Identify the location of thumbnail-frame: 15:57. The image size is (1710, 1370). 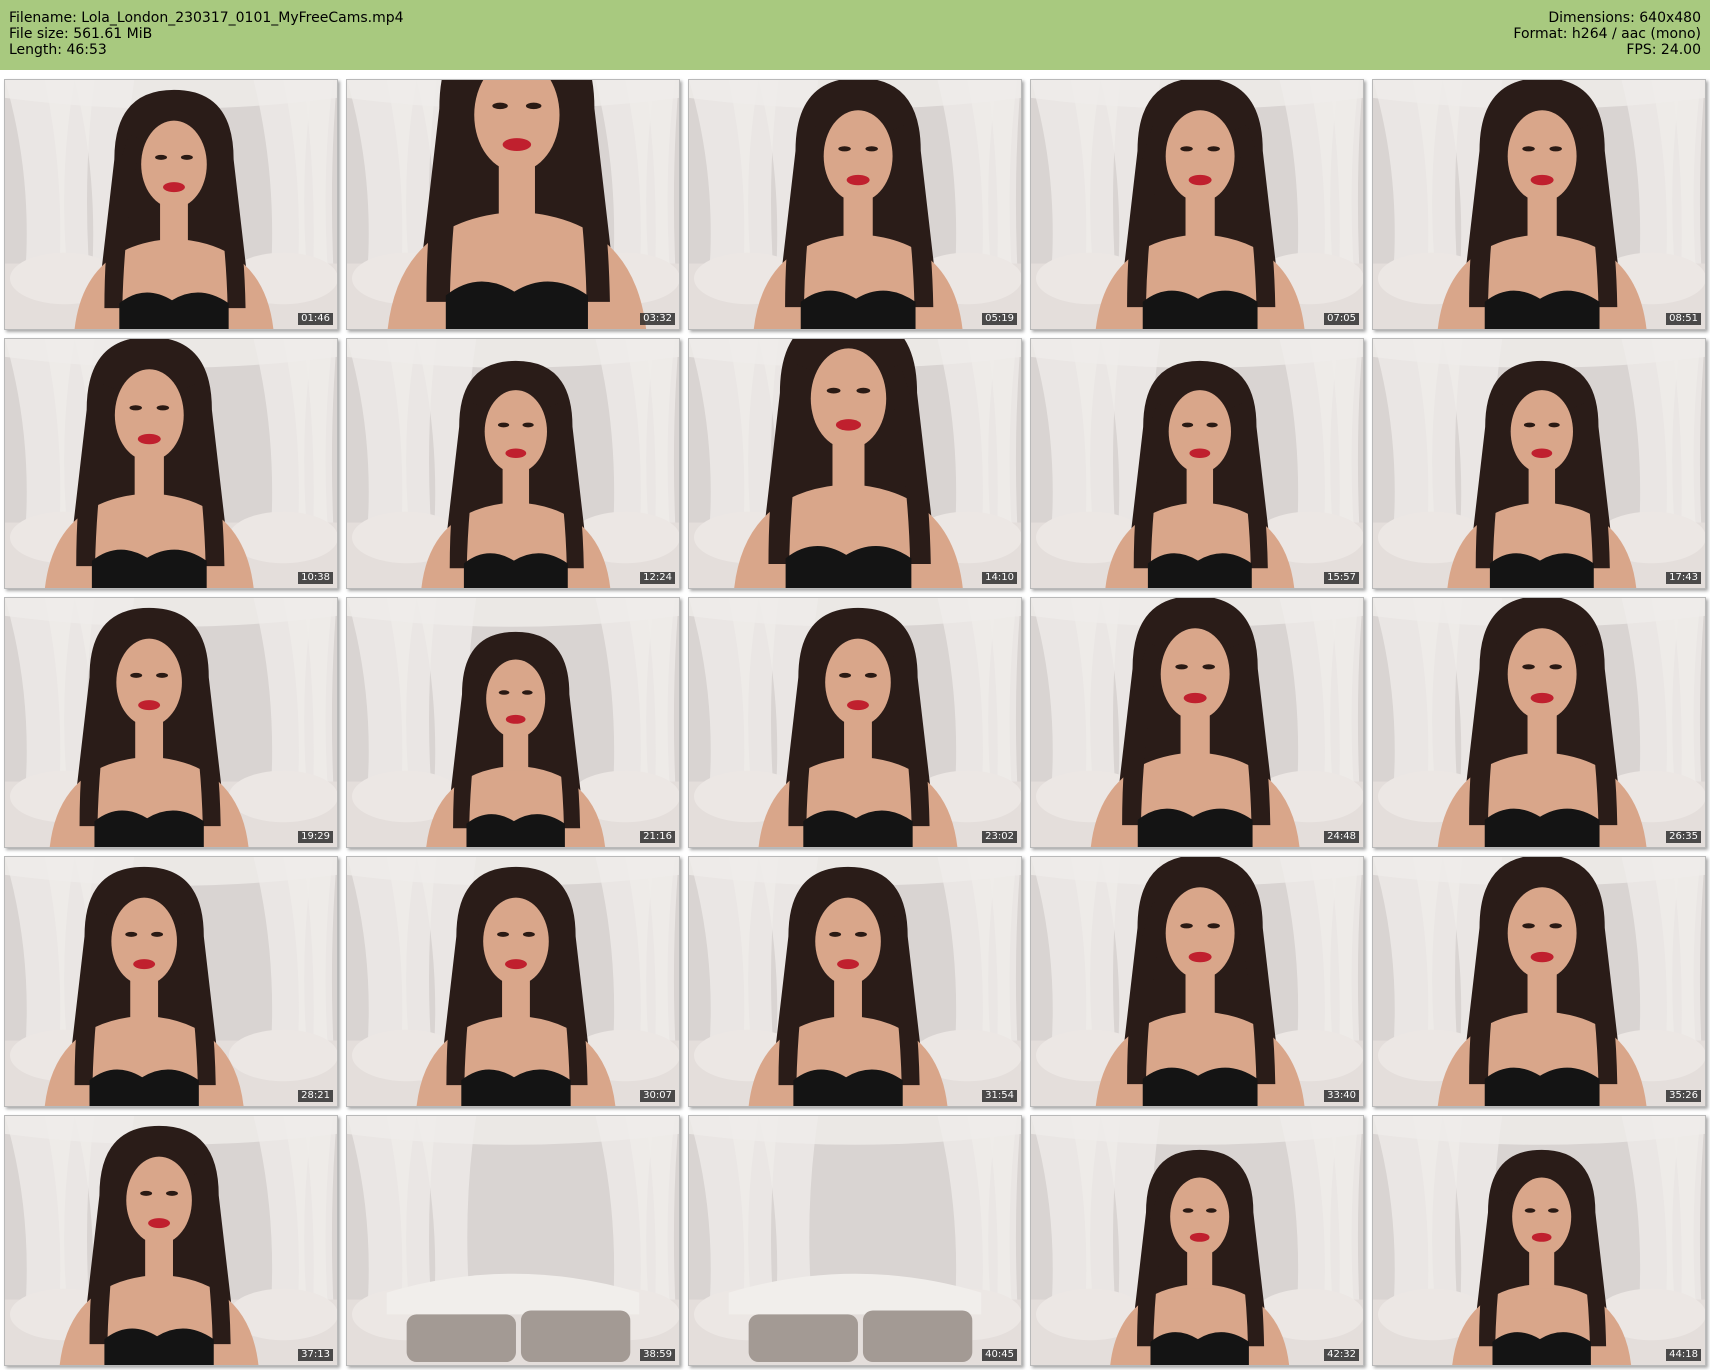
(1197, 463).